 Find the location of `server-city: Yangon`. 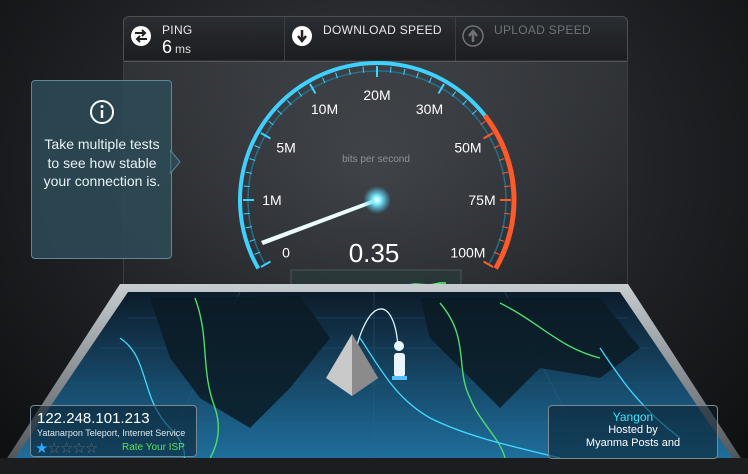

server-city: Yangon is located at coordinates (633, 417).